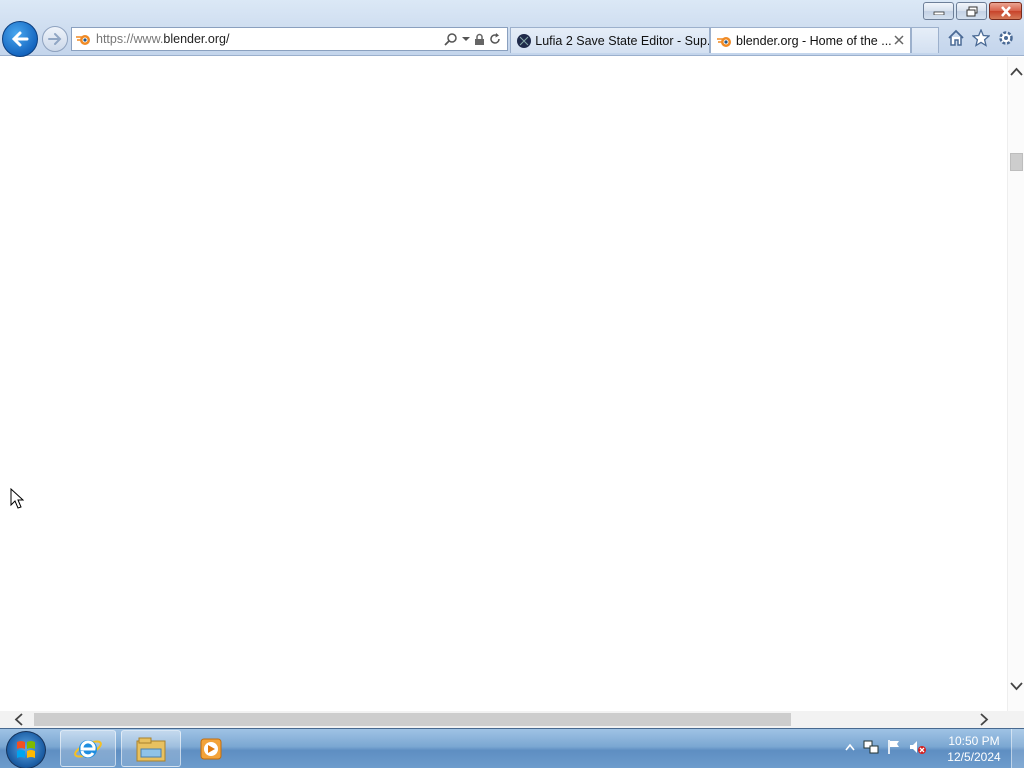 This screenshot has height=768, width=1024. I want to click on back-button, so click(20, 39).